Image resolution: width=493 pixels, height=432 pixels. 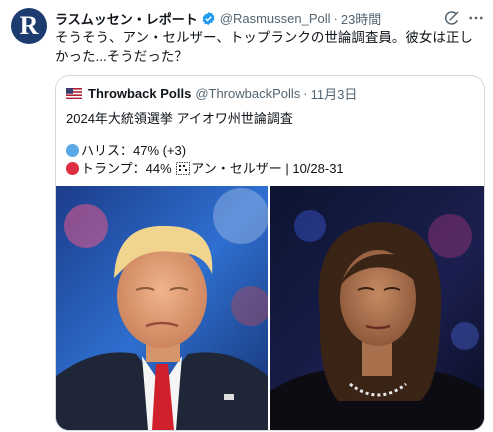 I want to click on more-options-icon, so click(x=476, y=18).